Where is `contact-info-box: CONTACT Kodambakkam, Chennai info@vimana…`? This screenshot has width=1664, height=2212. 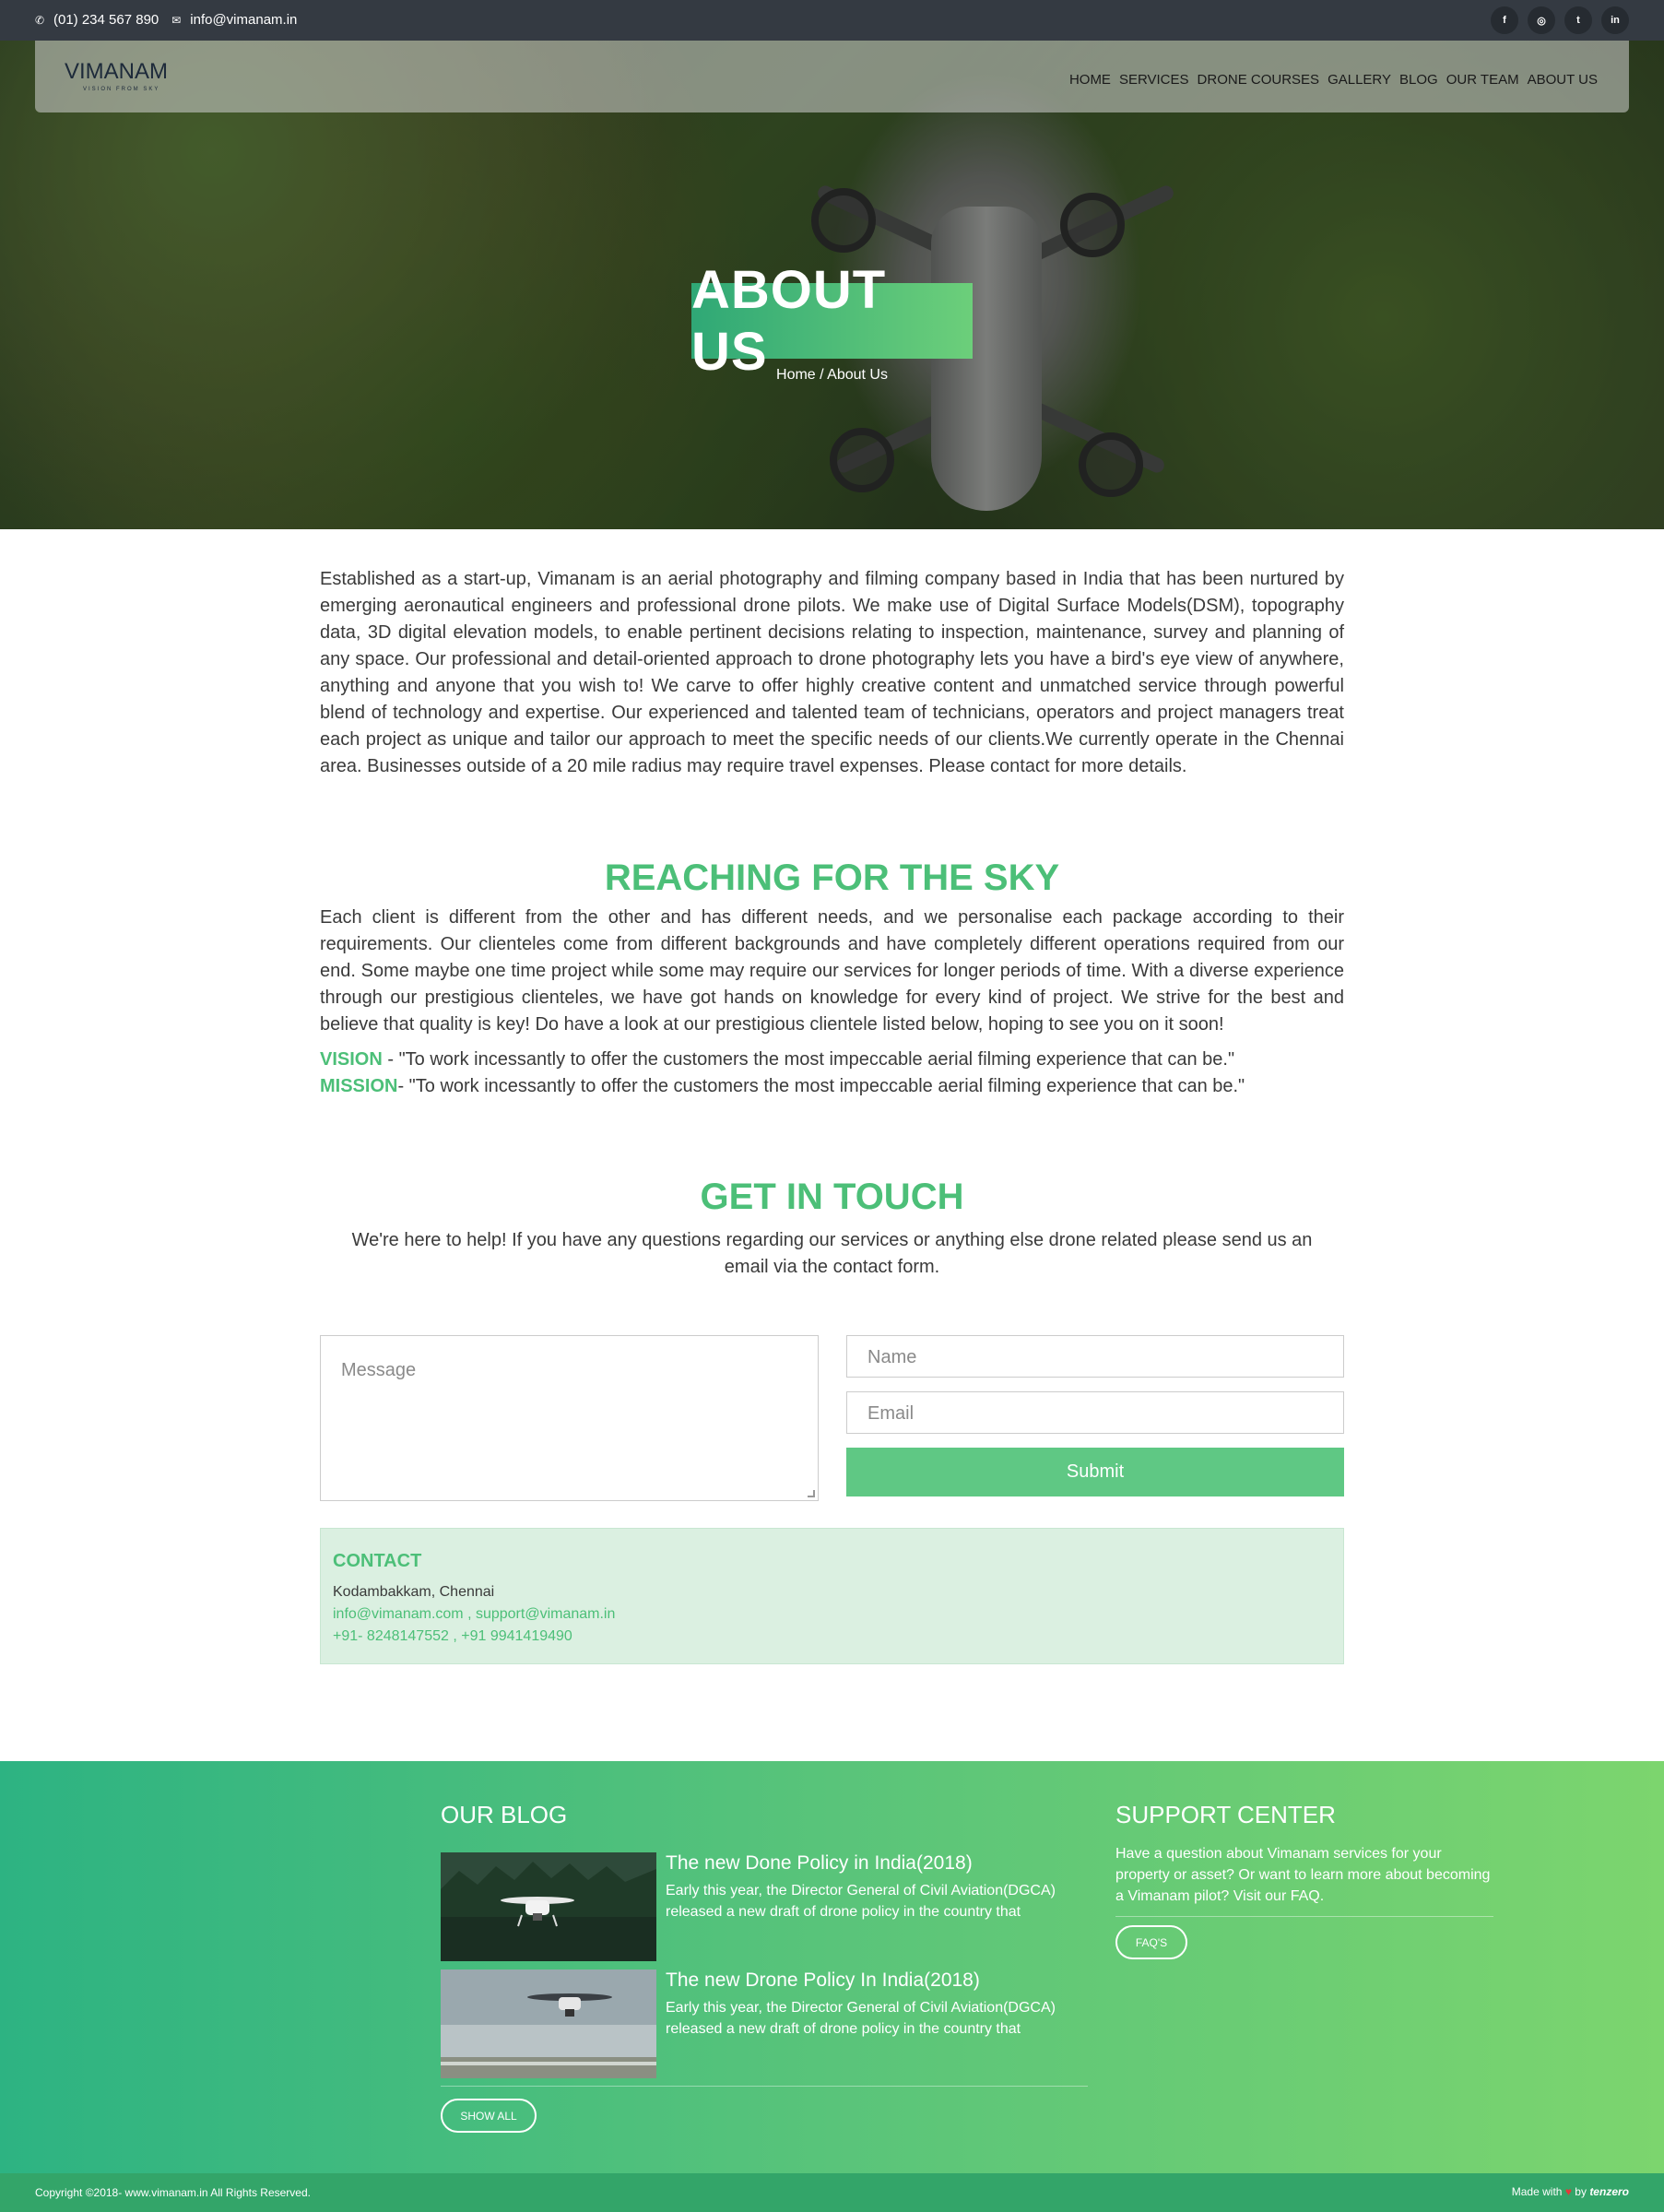
contact-info-box: CONTACT Kodambakkam, Chennai info@vimana… is located at coordinates (832, 1596).